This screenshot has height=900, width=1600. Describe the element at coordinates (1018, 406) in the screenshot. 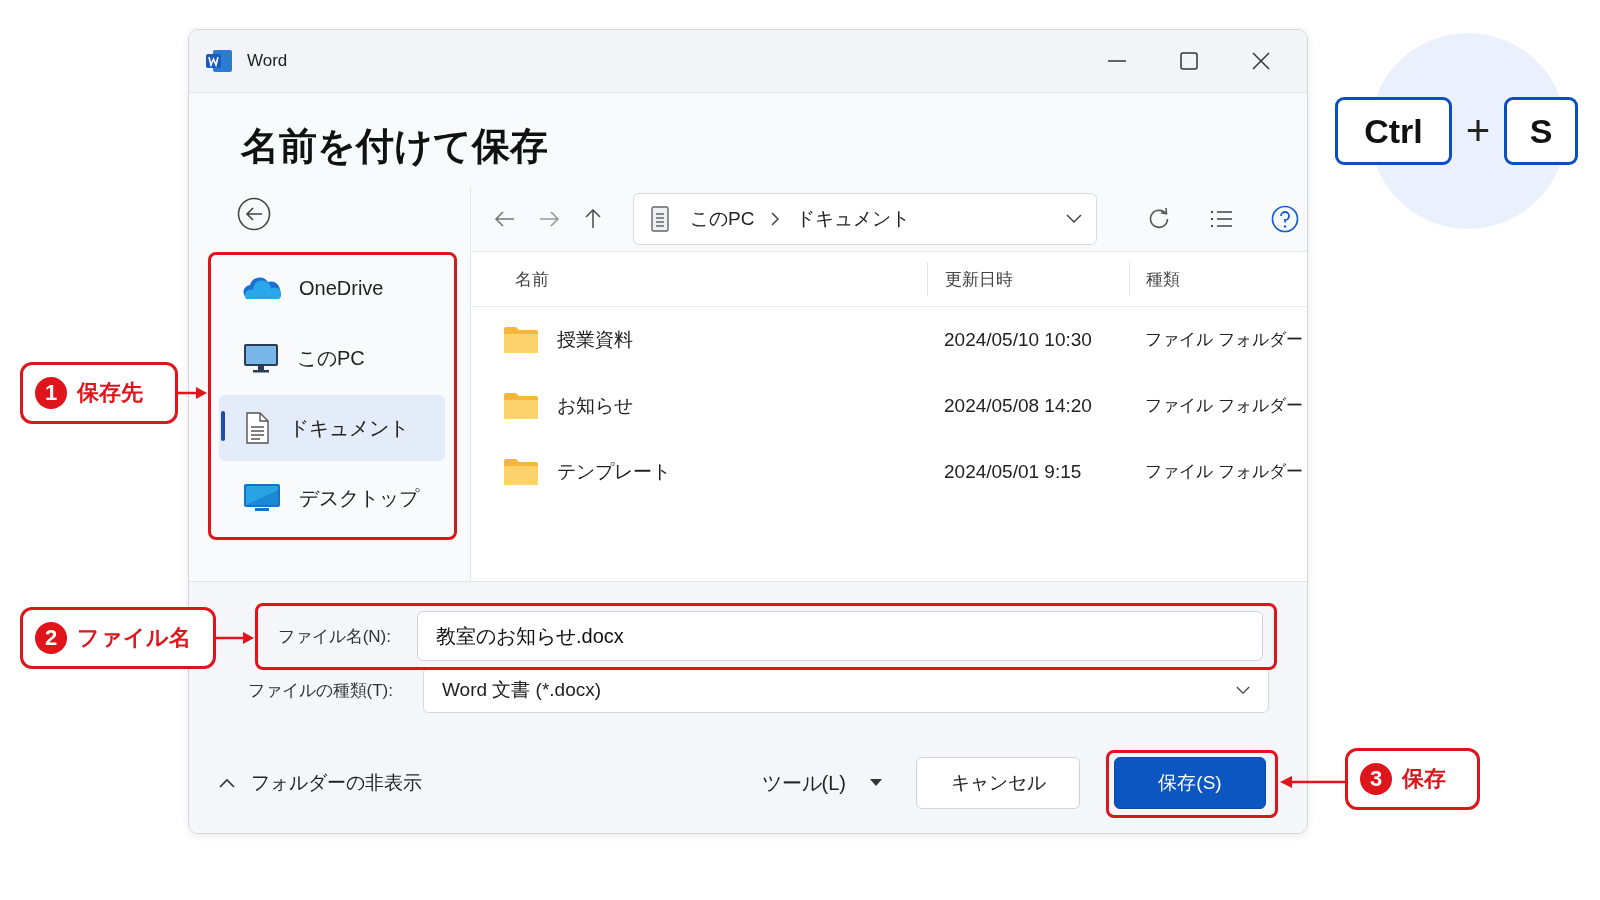

I see `table-cell-text: 2024/05/08 14:20` at that location.